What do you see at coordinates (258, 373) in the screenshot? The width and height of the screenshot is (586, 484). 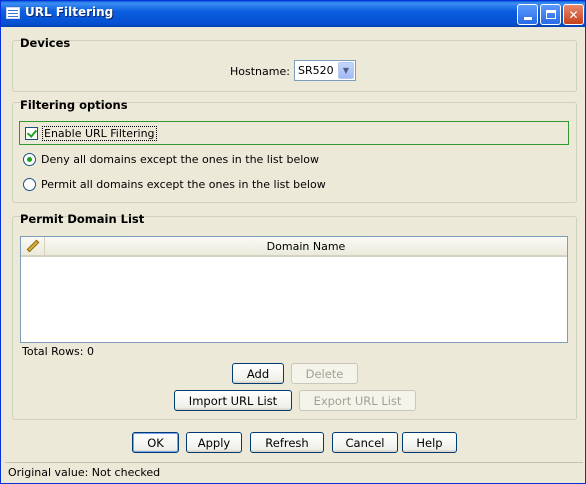 I see `add-button: Add` at bounding box center [258, 373].